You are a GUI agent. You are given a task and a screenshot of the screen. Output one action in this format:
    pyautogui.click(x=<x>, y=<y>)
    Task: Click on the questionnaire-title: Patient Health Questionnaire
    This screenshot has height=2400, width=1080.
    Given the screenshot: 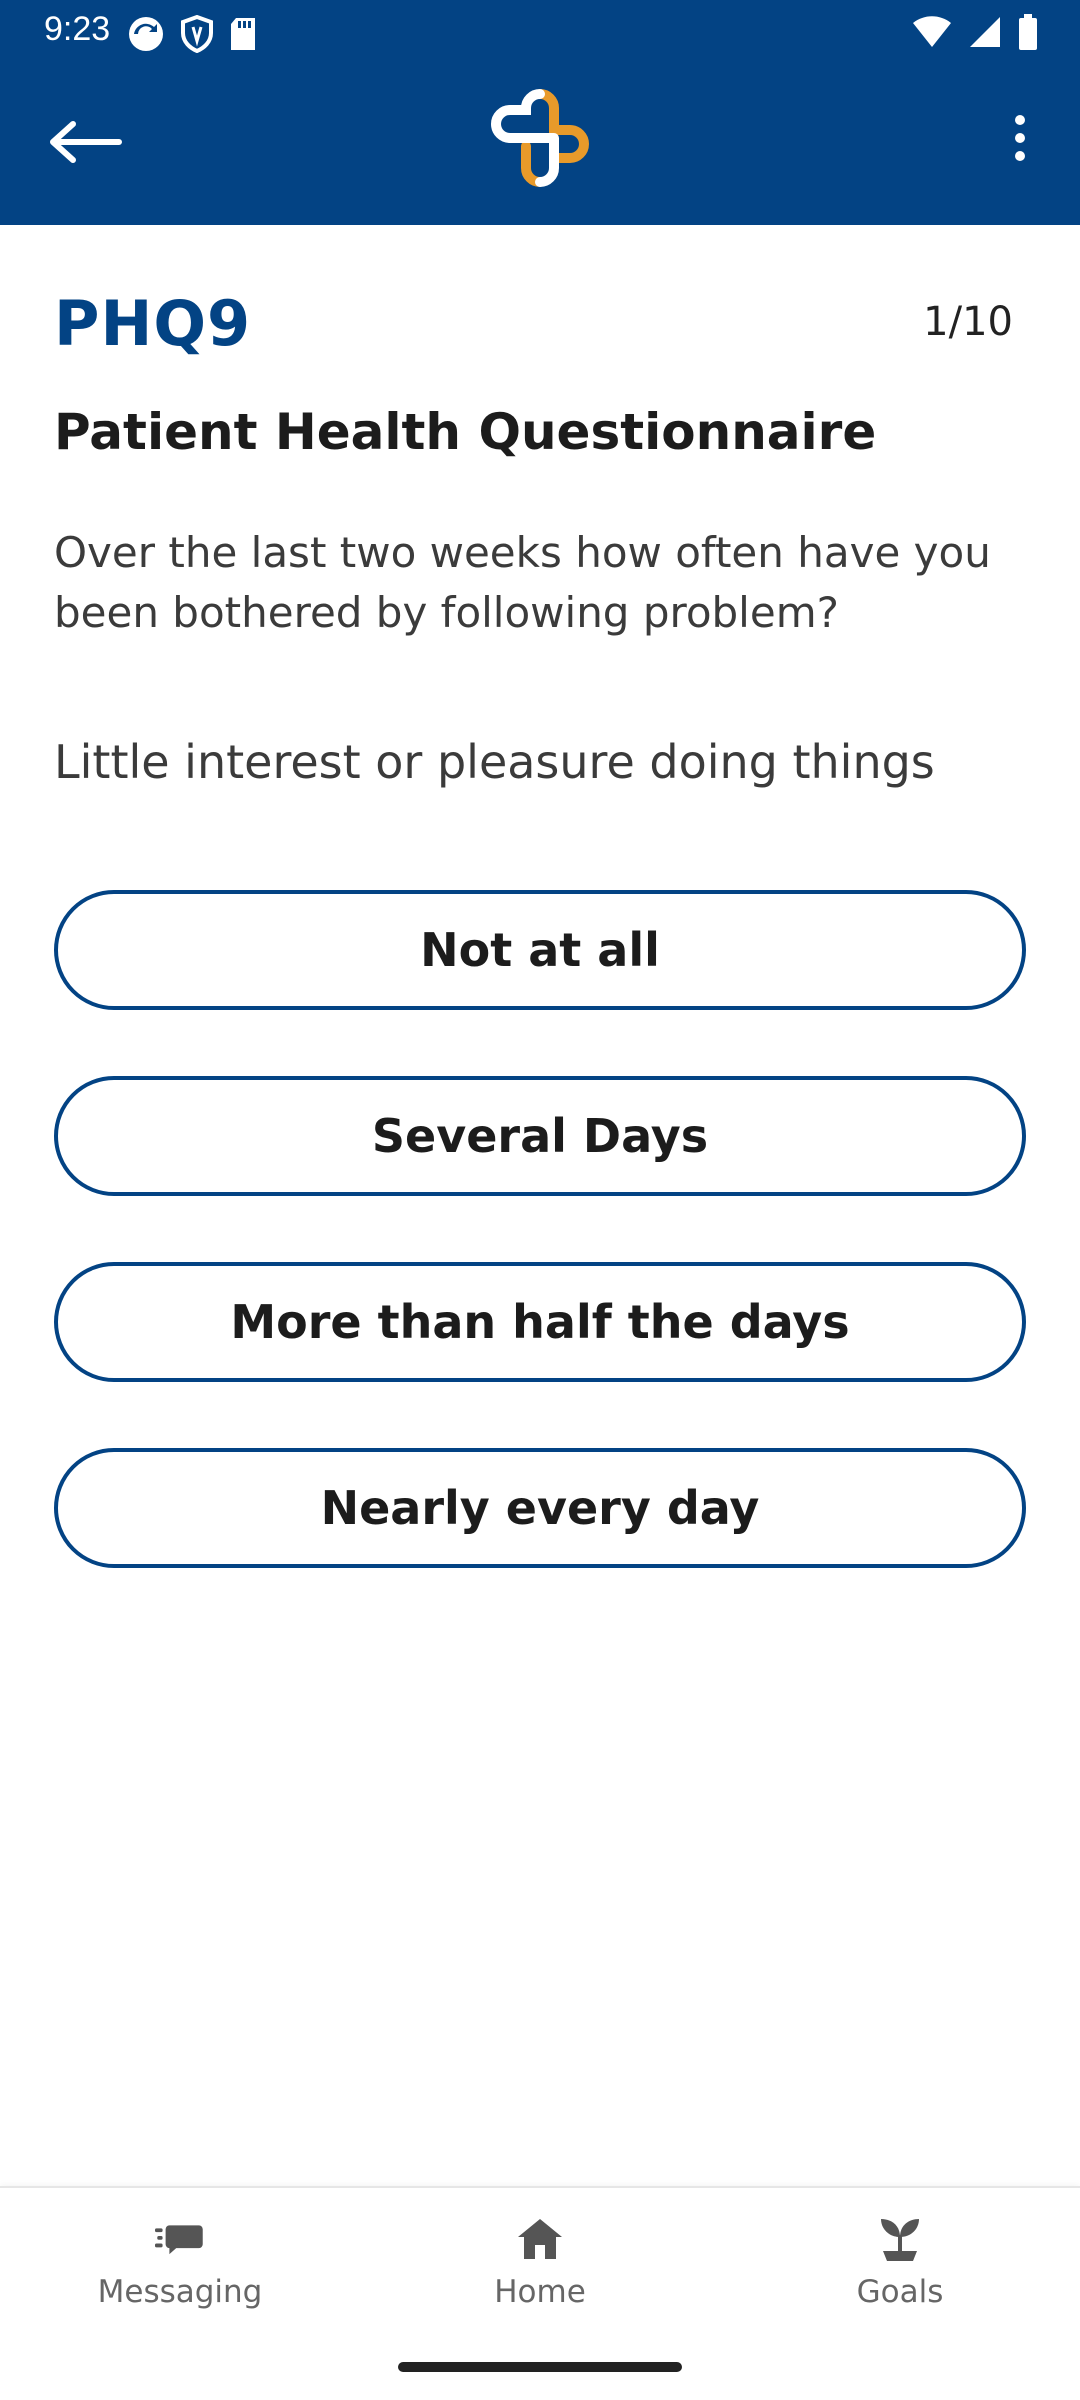 What is the action you would take?
    pyautogui.click(x=465, y=432)
    